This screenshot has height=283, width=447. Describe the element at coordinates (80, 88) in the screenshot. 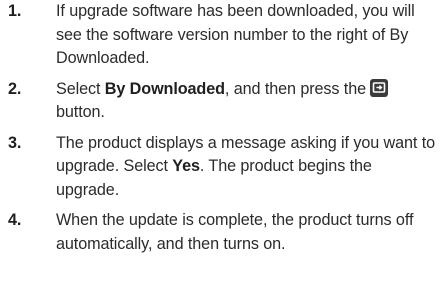

I see `step-text-prefix: Select` at that location.